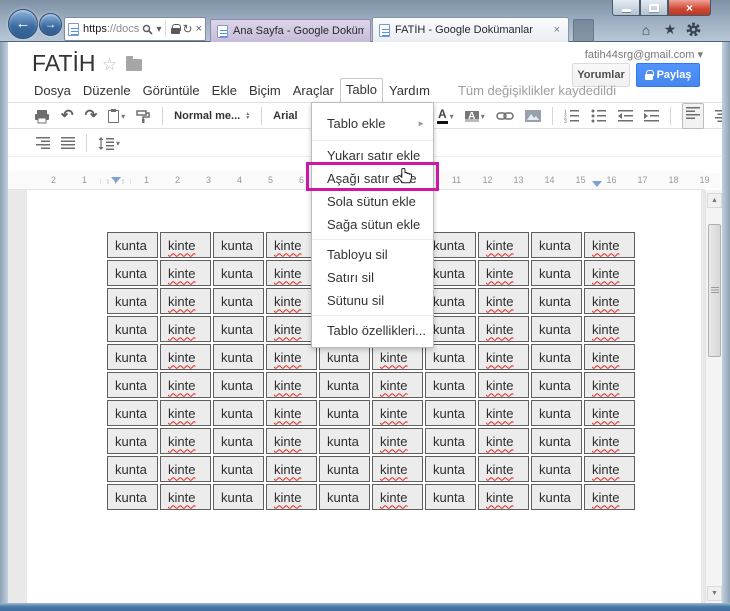 This screenshot has height=611, width=730. What do you see at coordinates (597, 184) in the screenshot?
I see `ruler-right-indent-marker` at bounding box center [597, 184].